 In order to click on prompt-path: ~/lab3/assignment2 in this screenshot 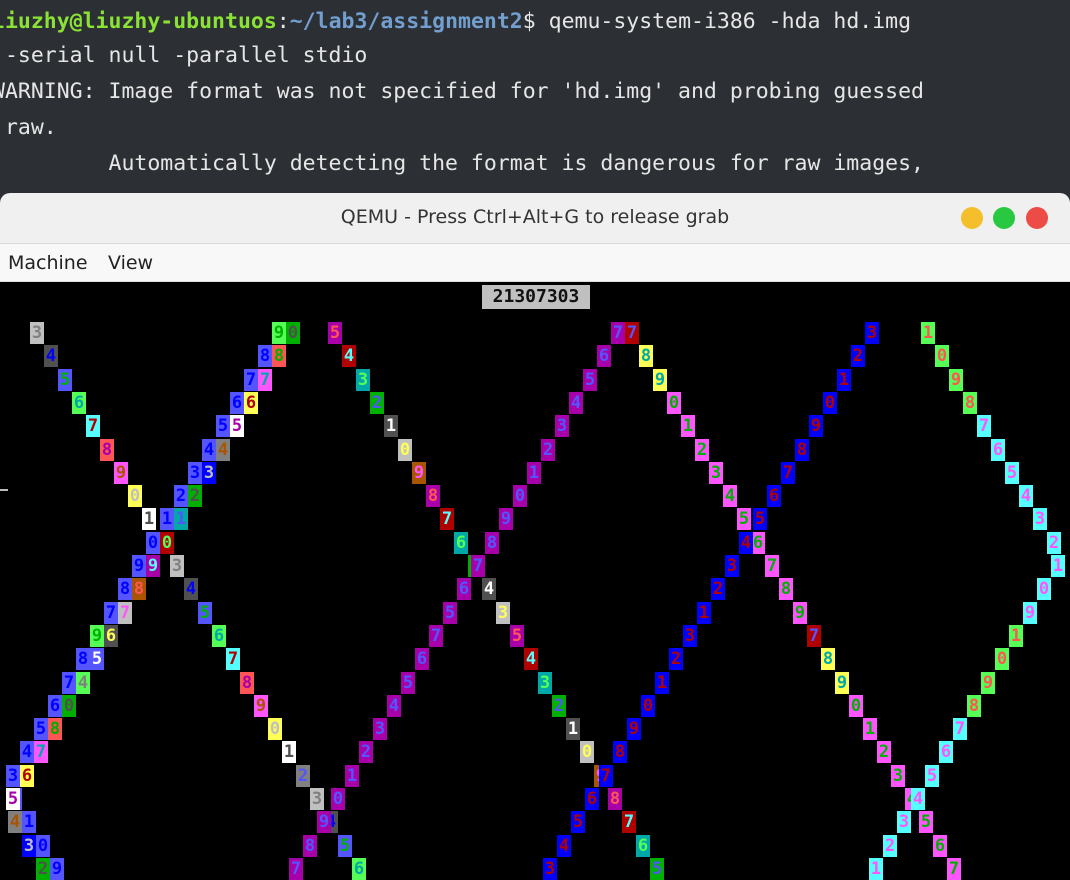, I will do `click(406, 21)`.